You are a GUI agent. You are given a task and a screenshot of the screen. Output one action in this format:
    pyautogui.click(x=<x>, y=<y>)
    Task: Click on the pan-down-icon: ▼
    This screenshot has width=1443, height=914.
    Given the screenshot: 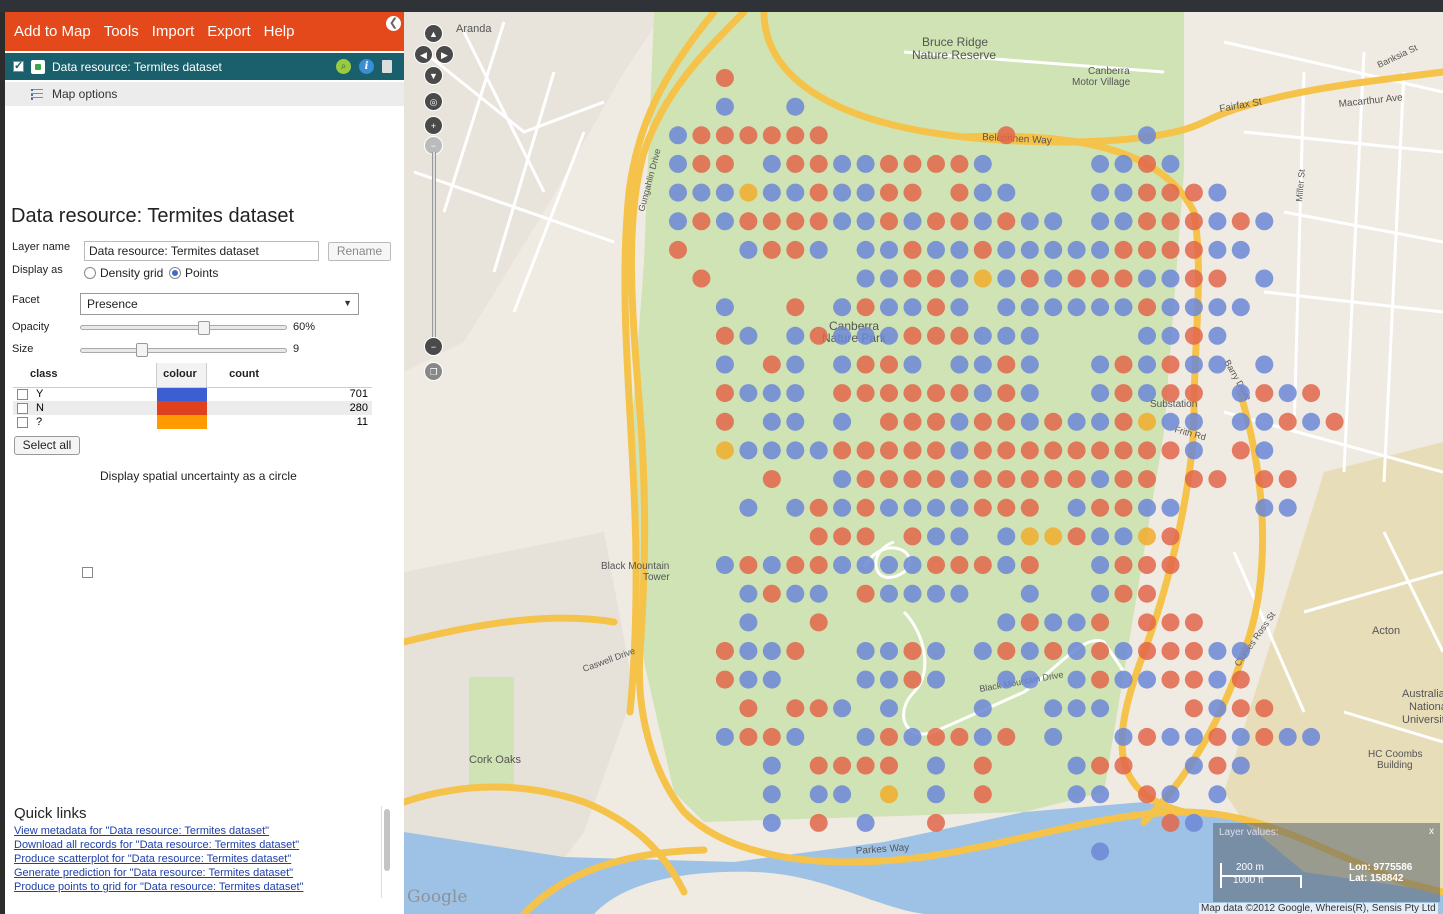 What is the action you would take?
    pyautogui.click(x=433, y=75)
    